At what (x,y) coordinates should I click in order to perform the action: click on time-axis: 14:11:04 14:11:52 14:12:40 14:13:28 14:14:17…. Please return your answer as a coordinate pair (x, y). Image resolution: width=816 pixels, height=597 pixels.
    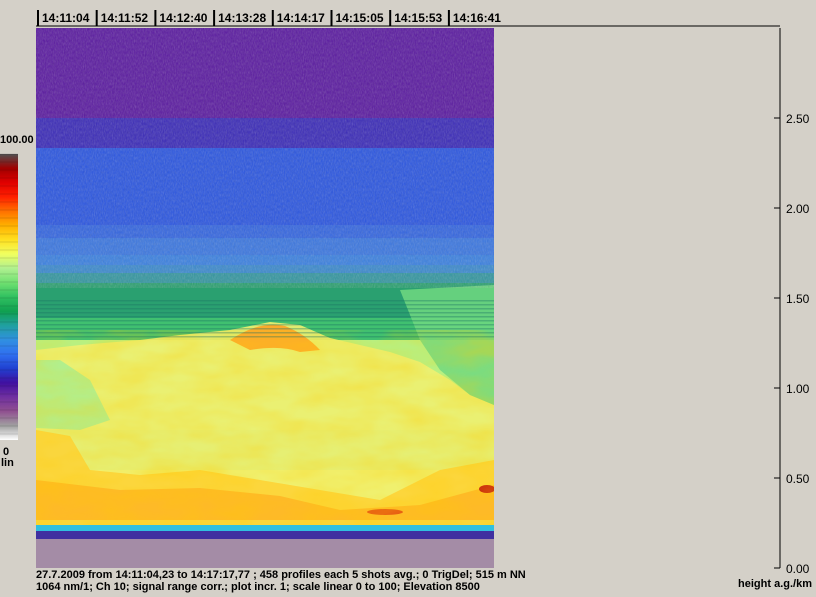
    Looking at the image, I should click on (408, 18).